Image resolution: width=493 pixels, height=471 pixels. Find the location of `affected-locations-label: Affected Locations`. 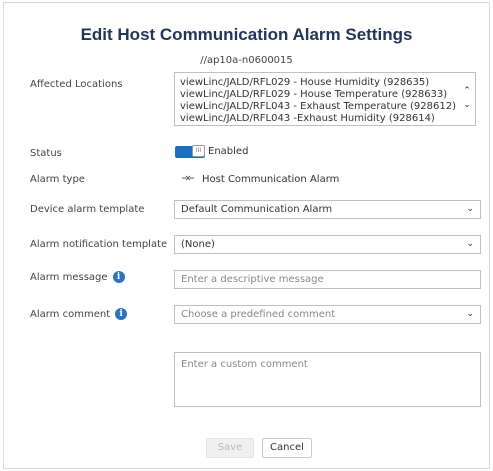

affected-locations-label: Affected Locations is located at coordinates (76, 84).